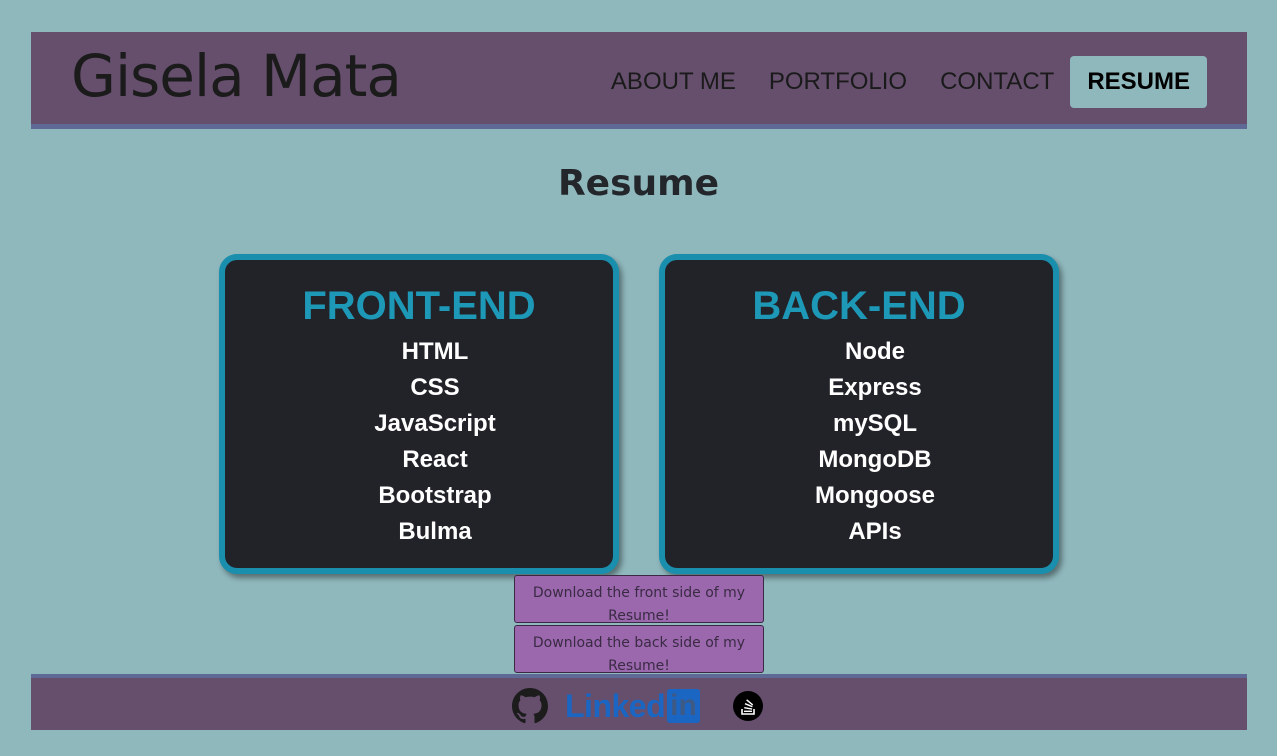  I want to click on skill-item: Bulma, so click(435, 531).